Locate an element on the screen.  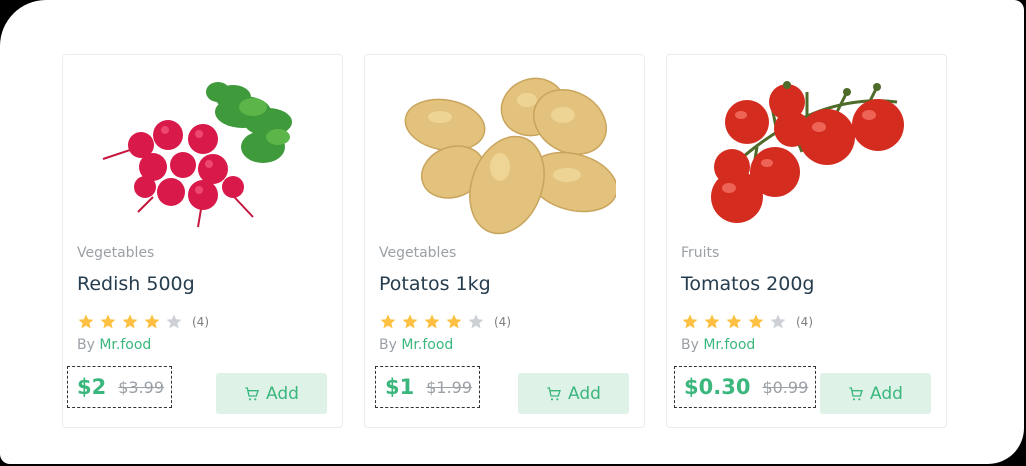
price-old: $1.99 is located at coordinates (449, 387).